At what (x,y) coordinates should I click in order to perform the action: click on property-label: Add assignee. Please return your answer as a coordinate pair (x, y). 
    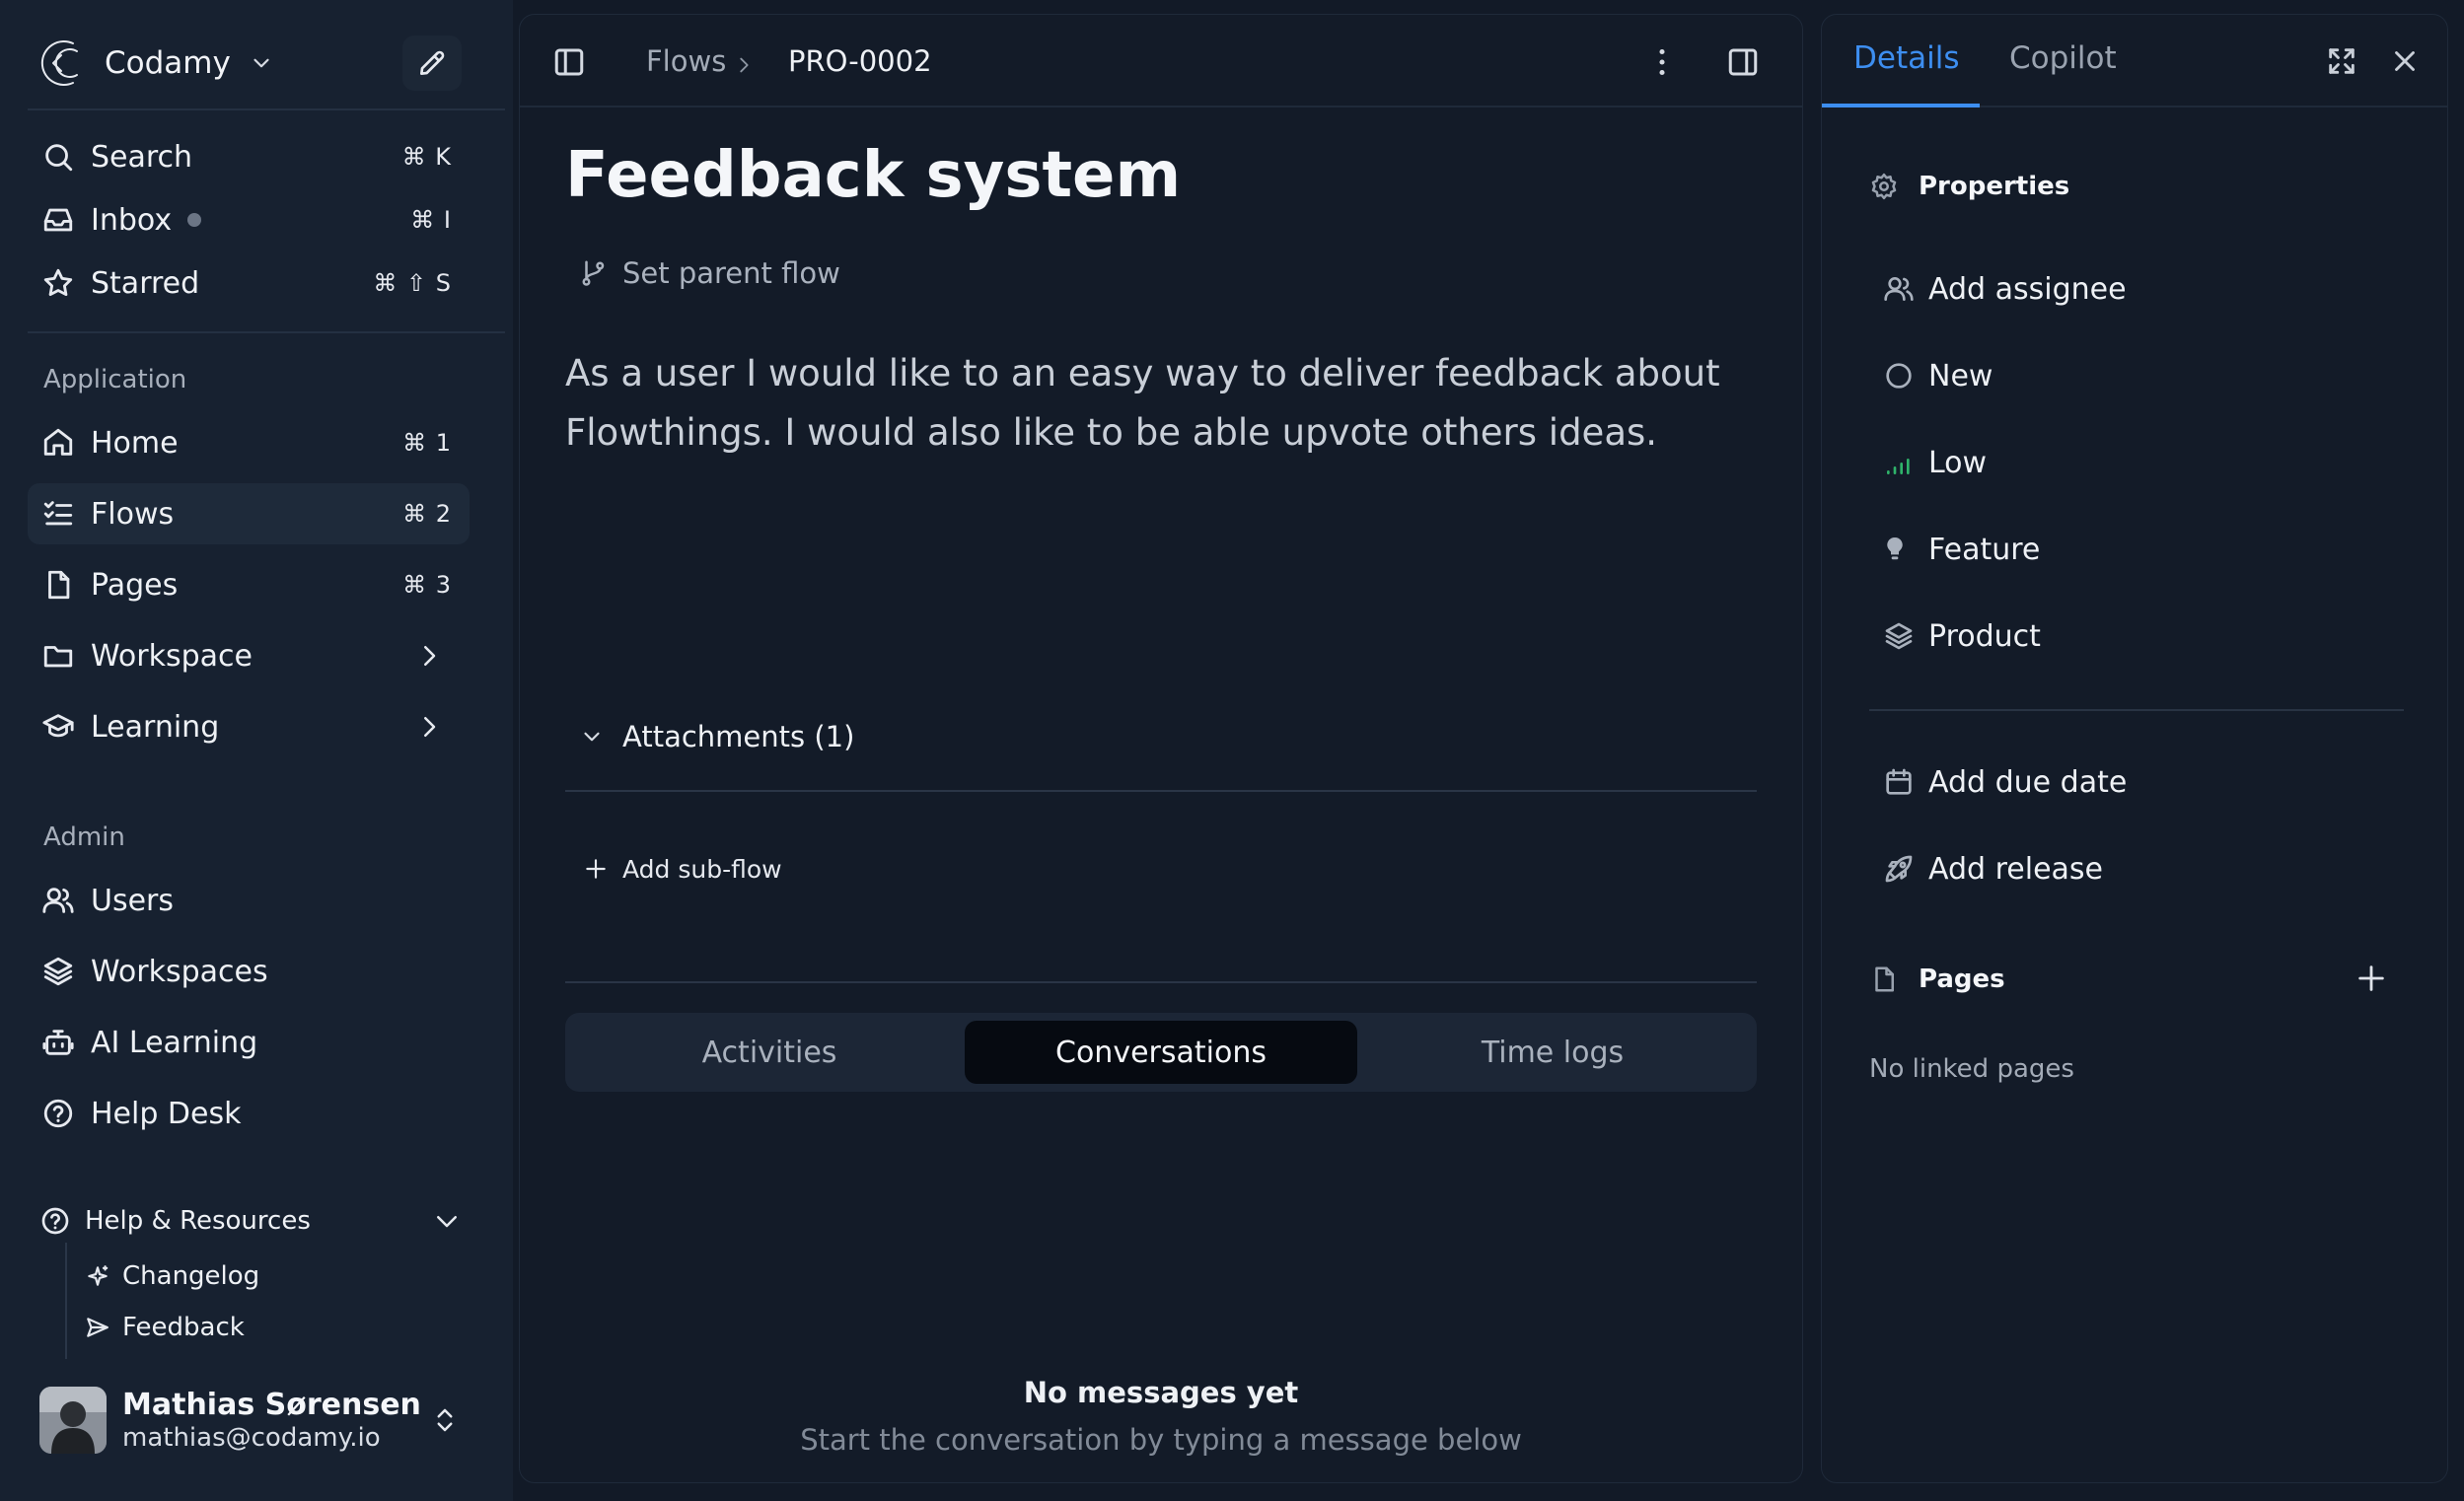
    Looking at the image, I should click on (2027, 289).